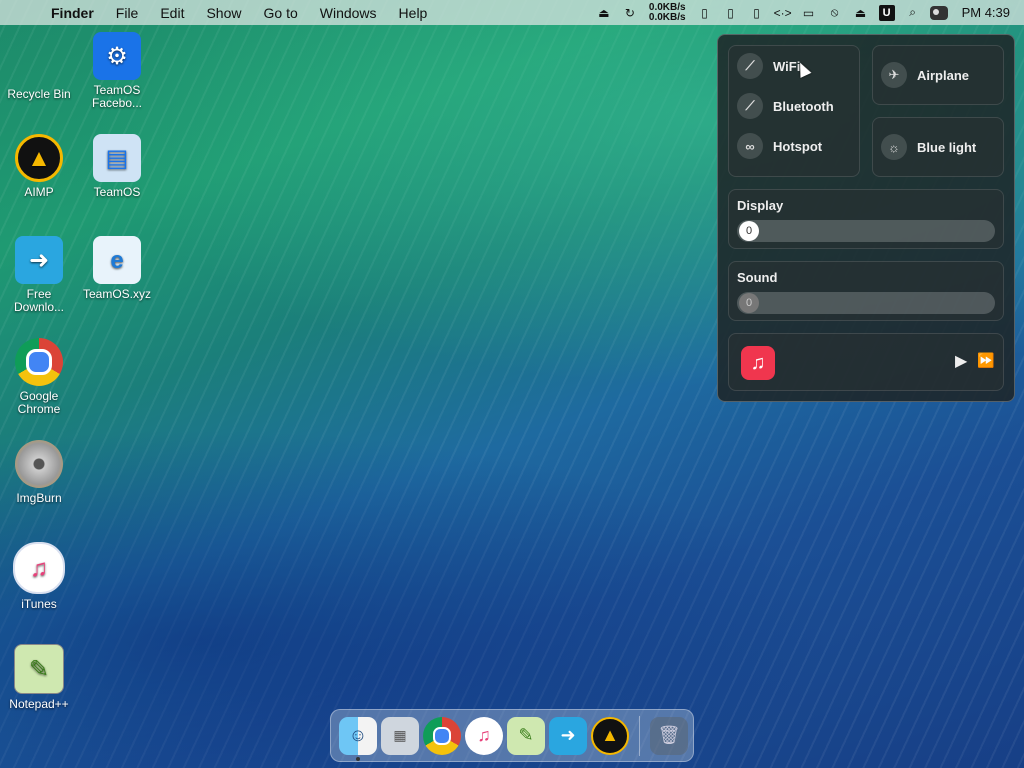 The image size is (1024, 768). I want to click on blue-light-row: ☼ Blue light, so click(938, 147).